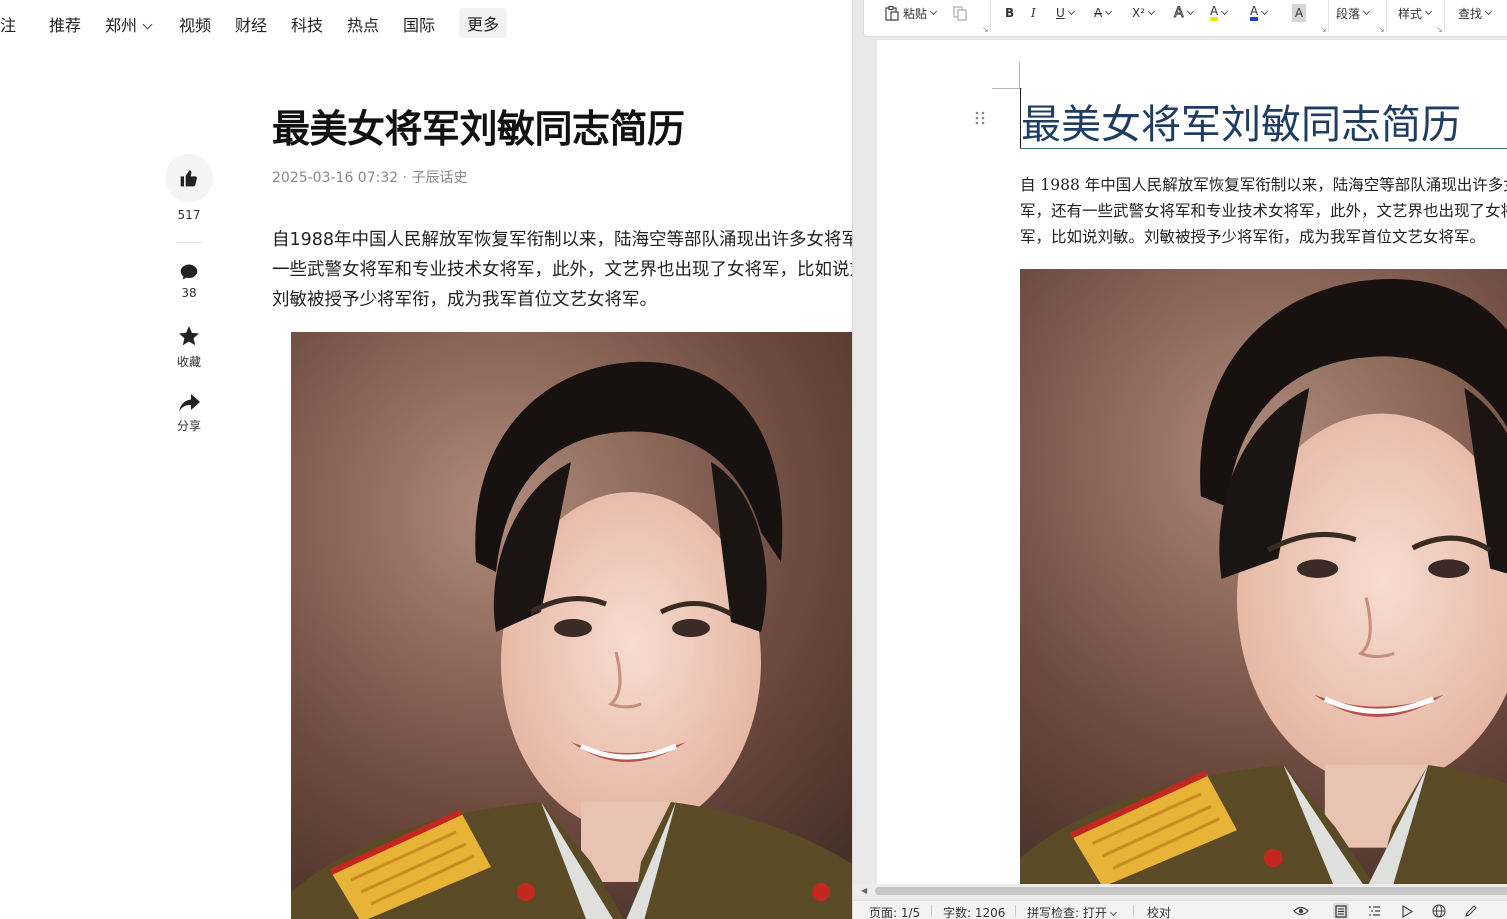  I want to click on underline-button: U, so click(1065, 13).